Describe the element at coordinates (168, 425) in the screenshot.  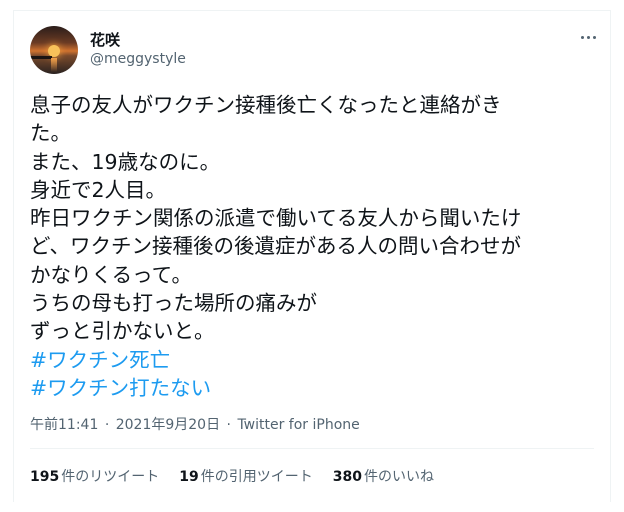
I see `tweet-date: 2021年9月20日` at that location.